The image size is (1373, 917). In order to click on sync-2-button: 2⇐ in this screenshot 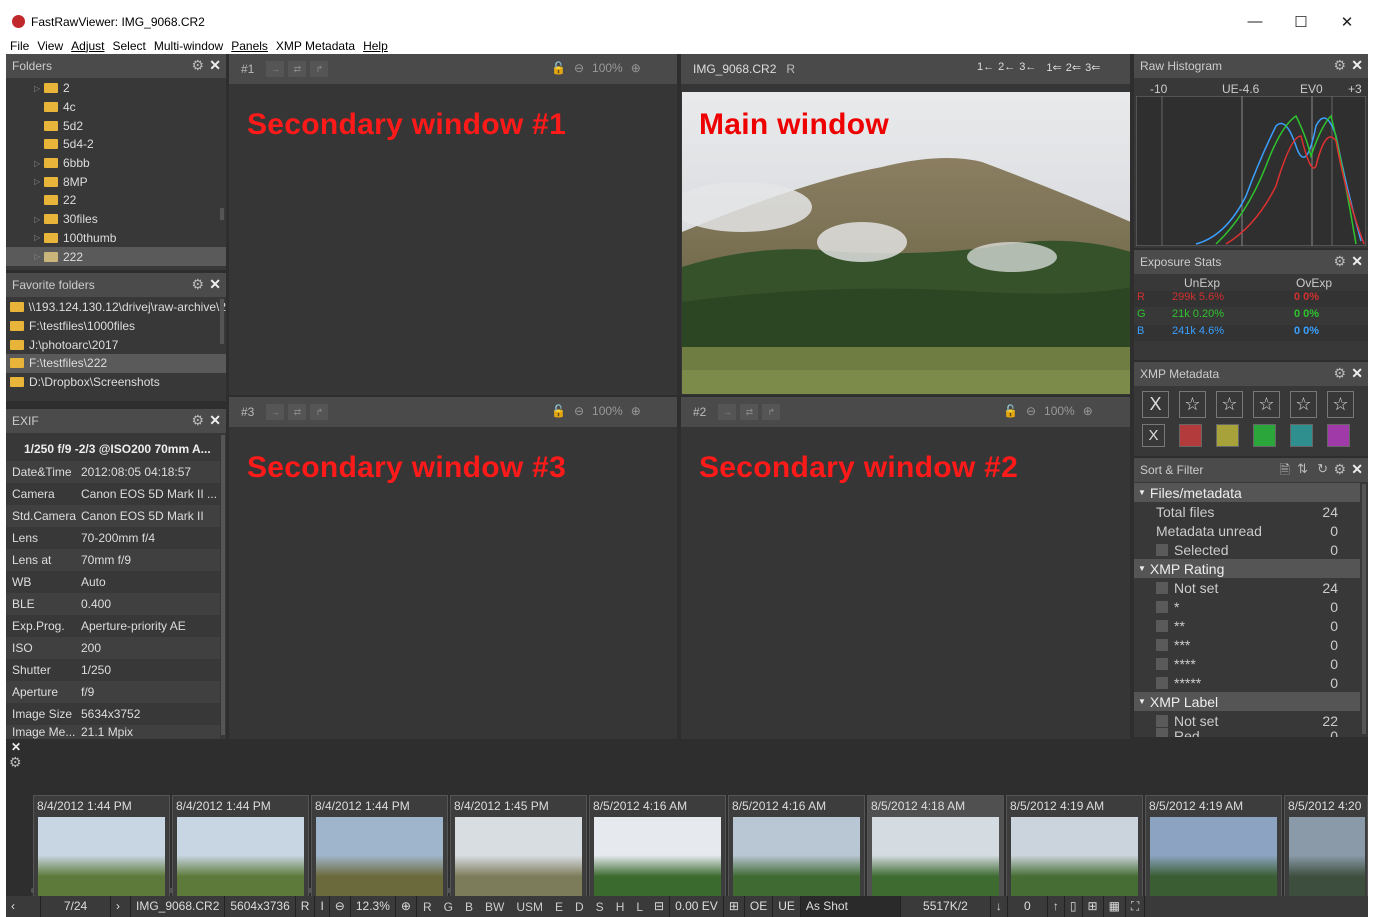, I will do `click(1073, 67)`.